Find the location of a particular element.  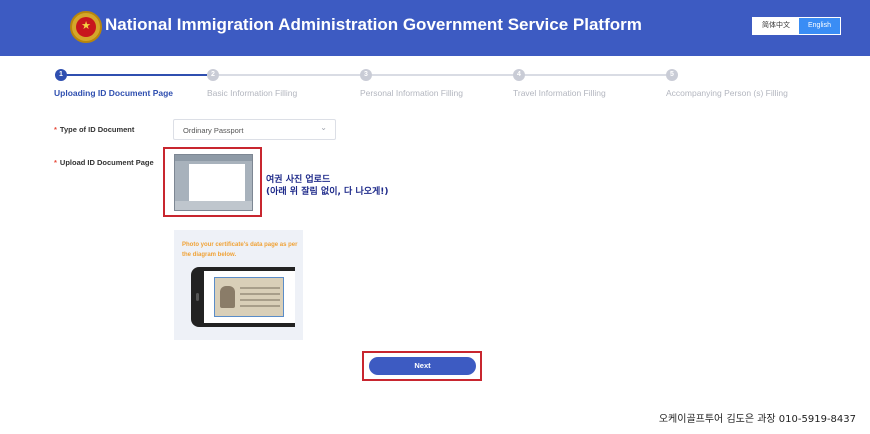

national-emblem-icon: ★ is located at coordinates (86, 27).